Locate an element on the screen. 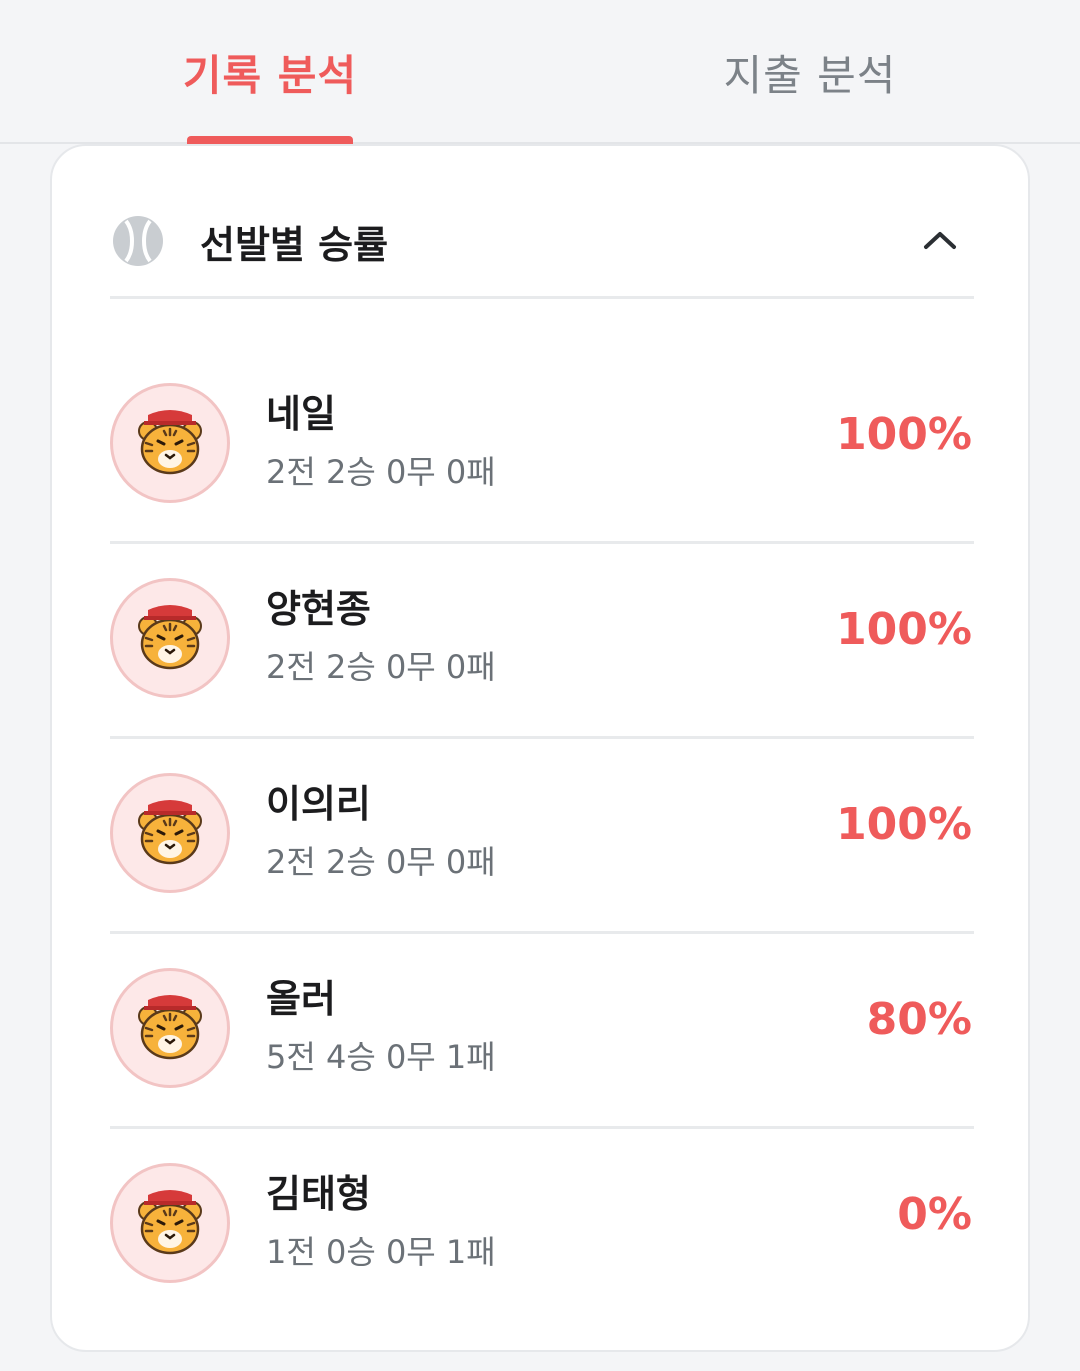 This screenshot has height=1371, width=1080. player-name: 이의리 is located at coordinates (318, 804).